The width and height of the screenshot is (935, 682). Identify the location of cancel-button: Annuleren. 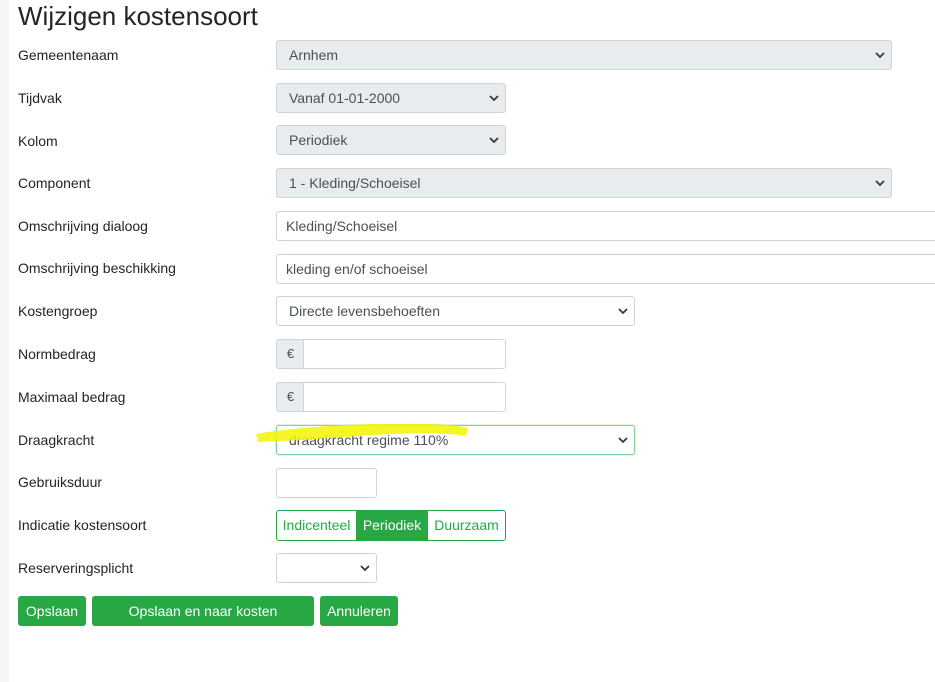
(359, 611).